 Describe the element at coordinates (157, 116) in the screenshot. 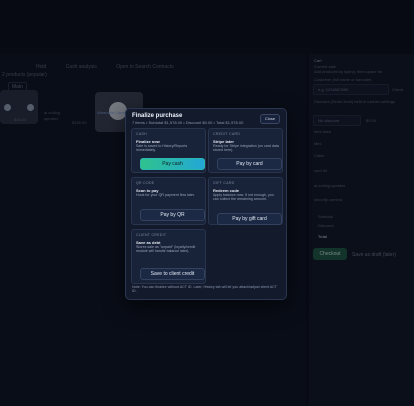

I see `dialog-title: Finalize purchase` at that location.